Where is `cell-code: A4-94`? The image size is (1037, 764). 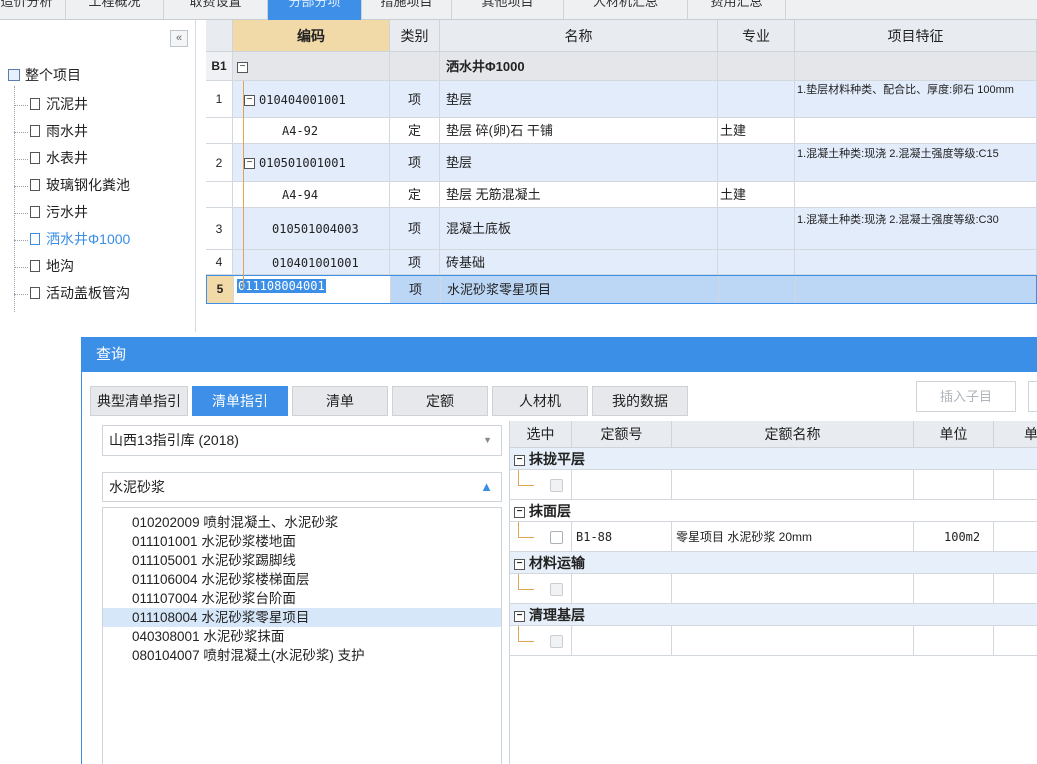 cell-code: A4-94 is located at coordinates (311, 194).